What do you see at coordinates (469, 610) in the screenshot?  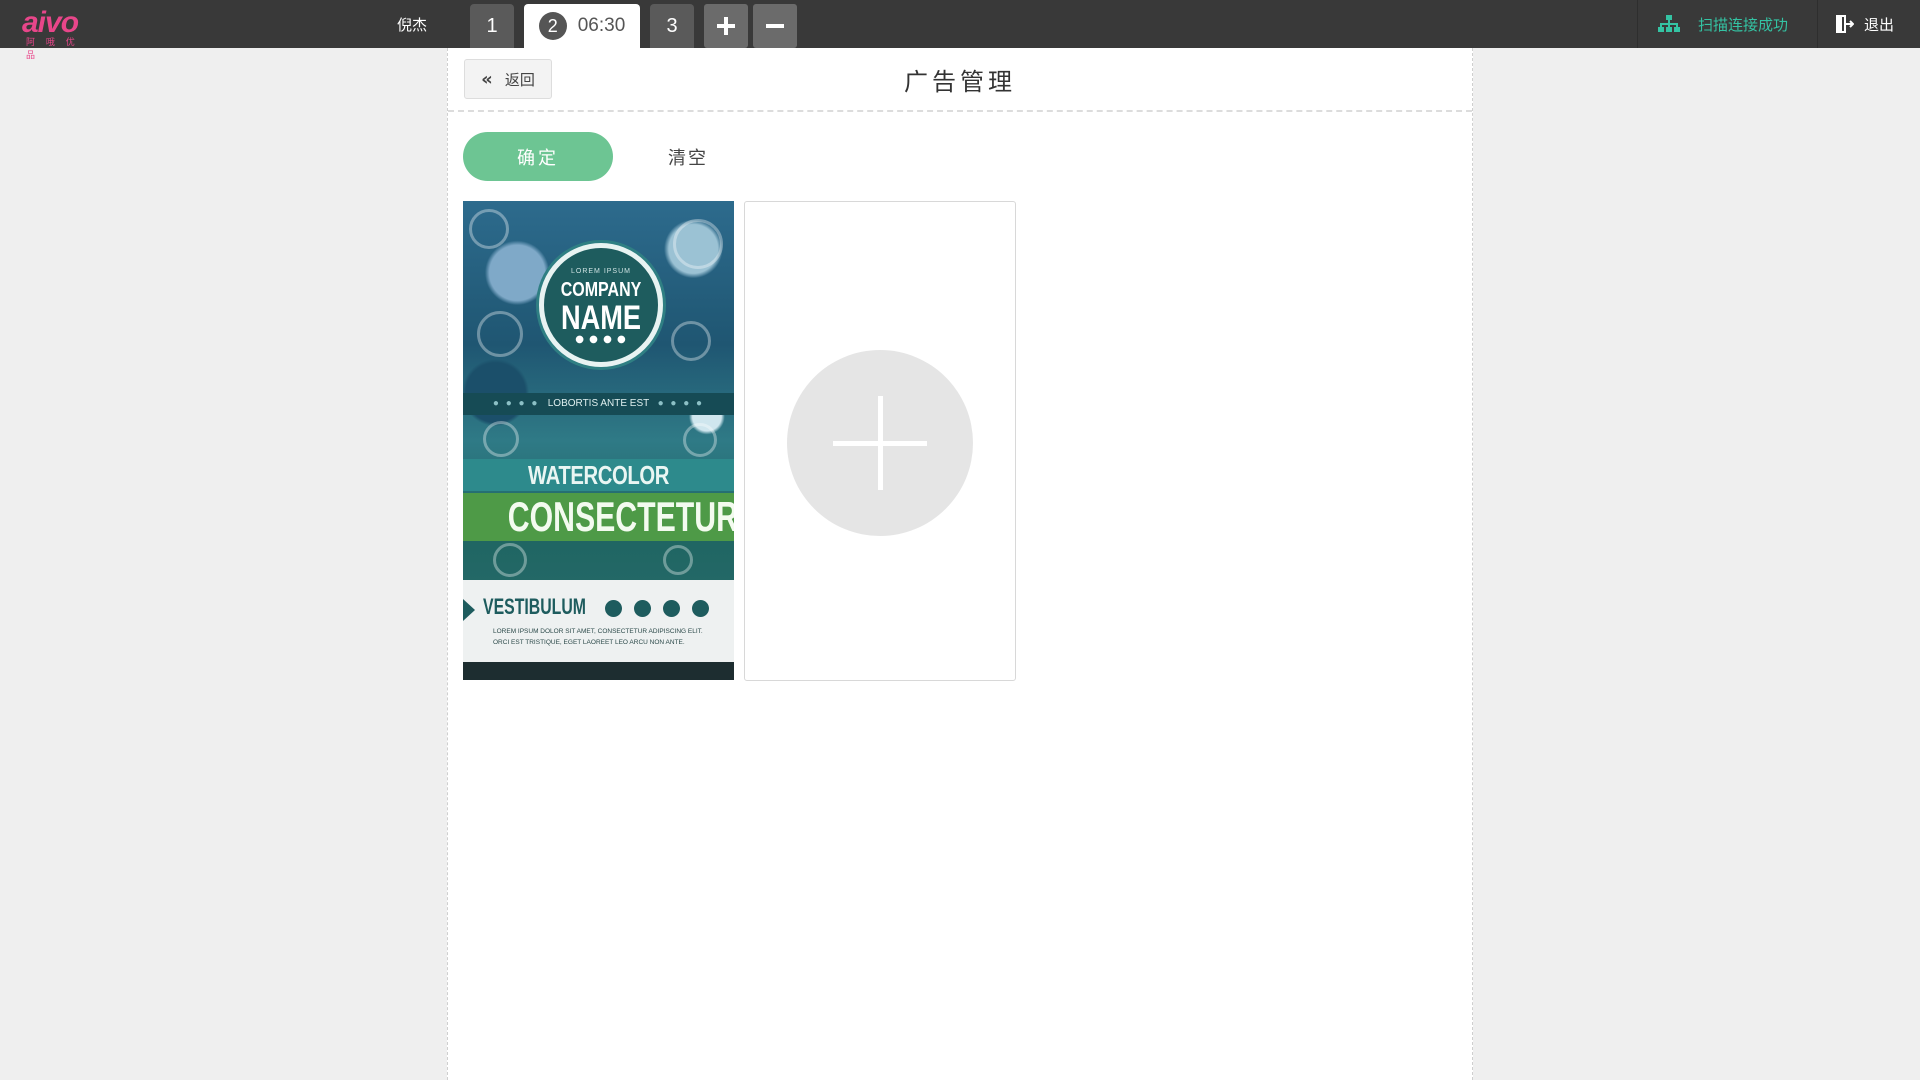 I see `triangle-right-icon` at bounding box center [469, 610].